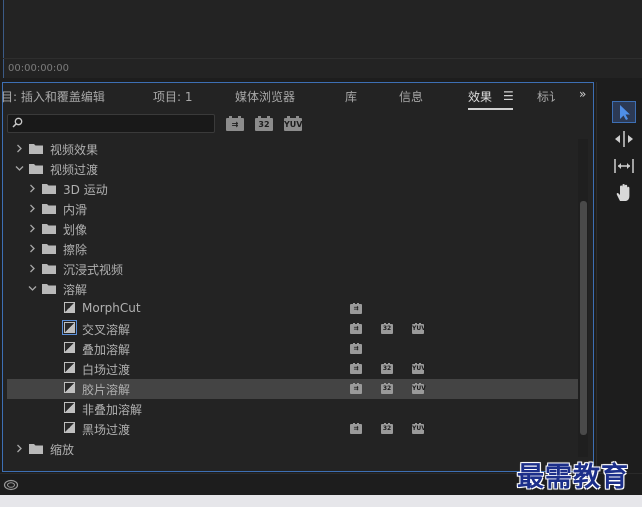 The height and width of the screenshot is (507, 642). Describe the element at coordinates (293, 429) in the screenshot. I see `tree-effect-row: 黑场过渡 ⇉ 32 YUV` at that location.